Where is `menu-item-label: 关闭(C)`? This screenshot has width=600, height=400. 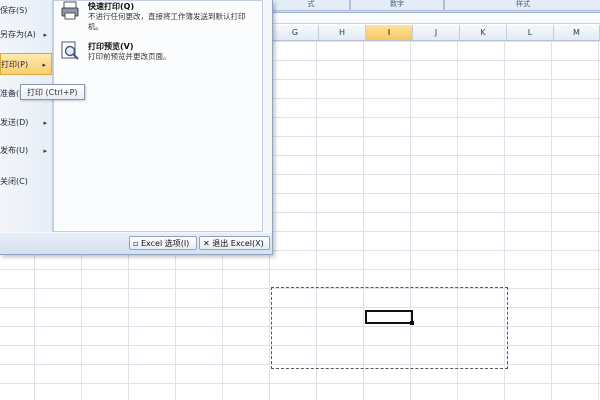 menu-item-label: 关闭(C) is located at coordinates (14, 181).